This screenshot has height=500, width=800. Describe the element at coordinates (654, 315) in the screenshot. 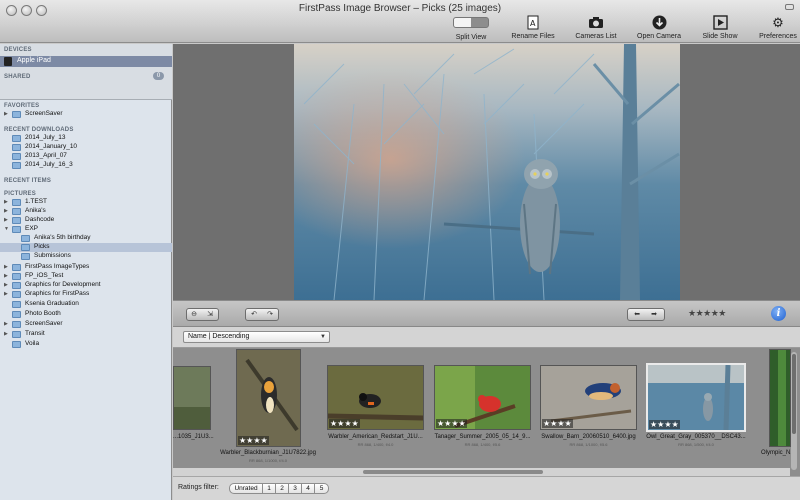

I see `next-arrow-icon: ➡` at that location.